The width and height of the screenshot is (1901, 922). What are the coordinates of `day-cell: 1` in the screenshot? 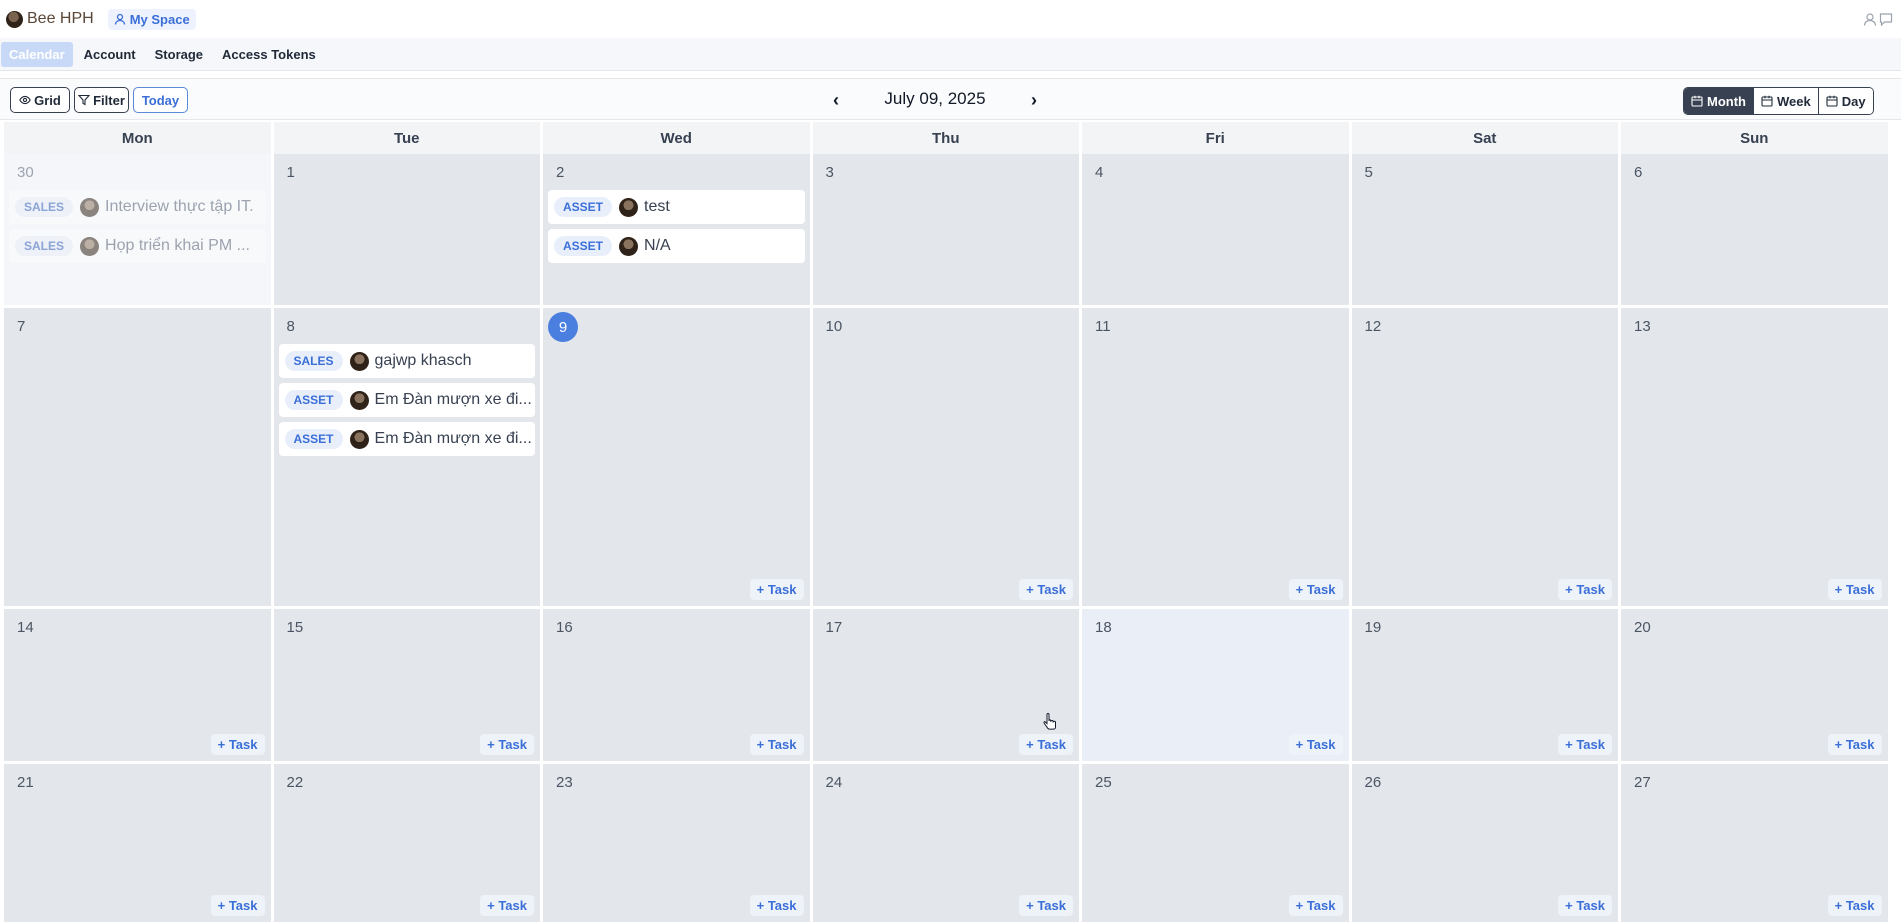 It's located at (406, 229).